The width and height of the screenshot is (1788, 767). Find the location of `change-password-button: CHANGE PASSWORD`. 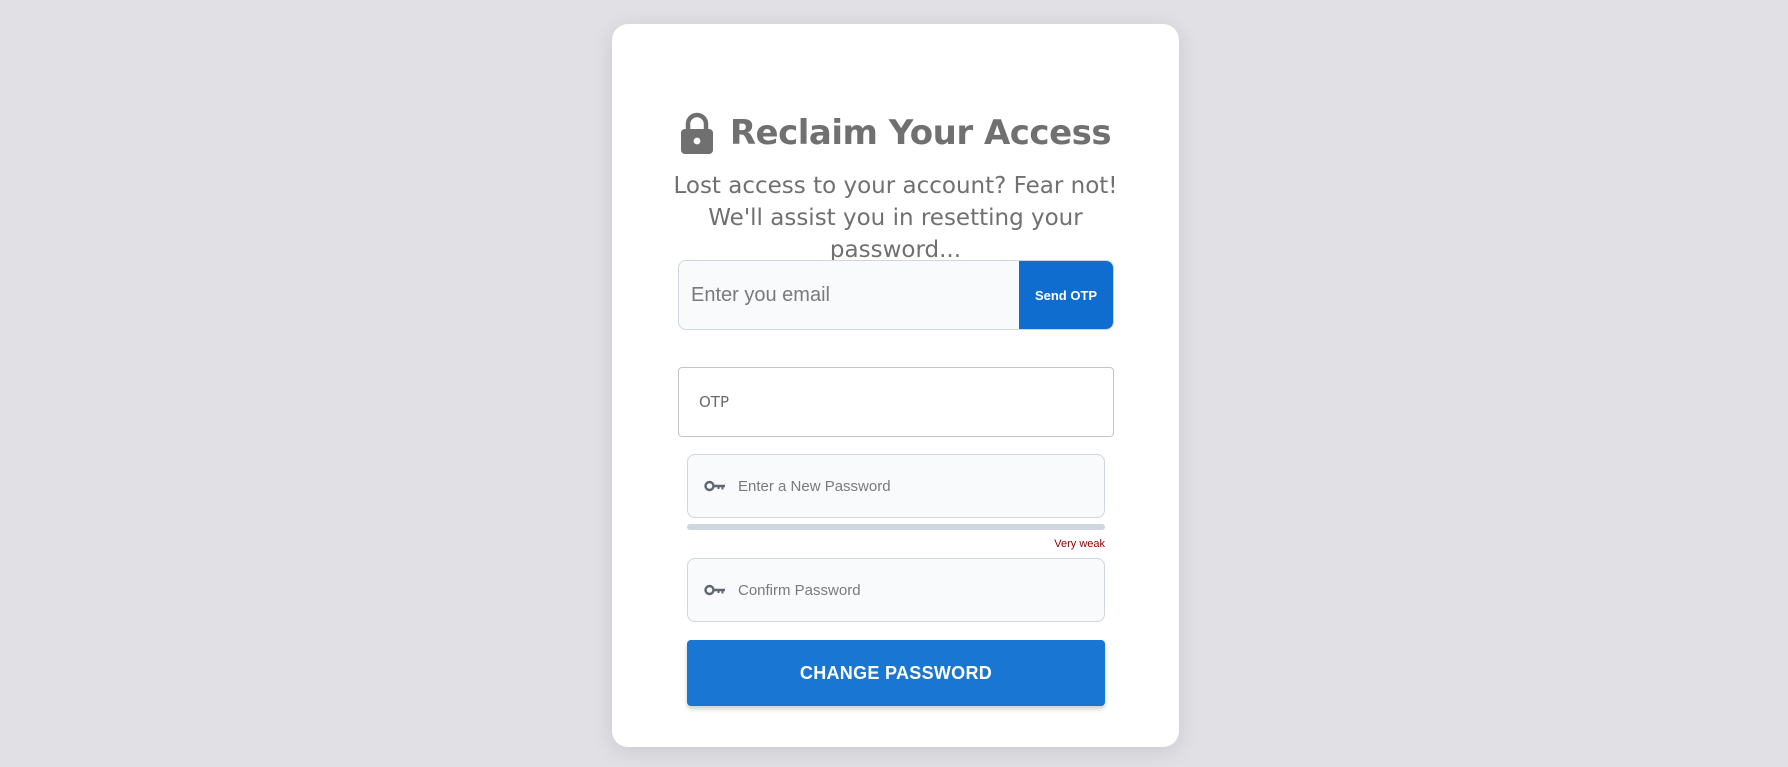

change-password-button: CHANGE PASSWORD is located at coordinates (896, 673).